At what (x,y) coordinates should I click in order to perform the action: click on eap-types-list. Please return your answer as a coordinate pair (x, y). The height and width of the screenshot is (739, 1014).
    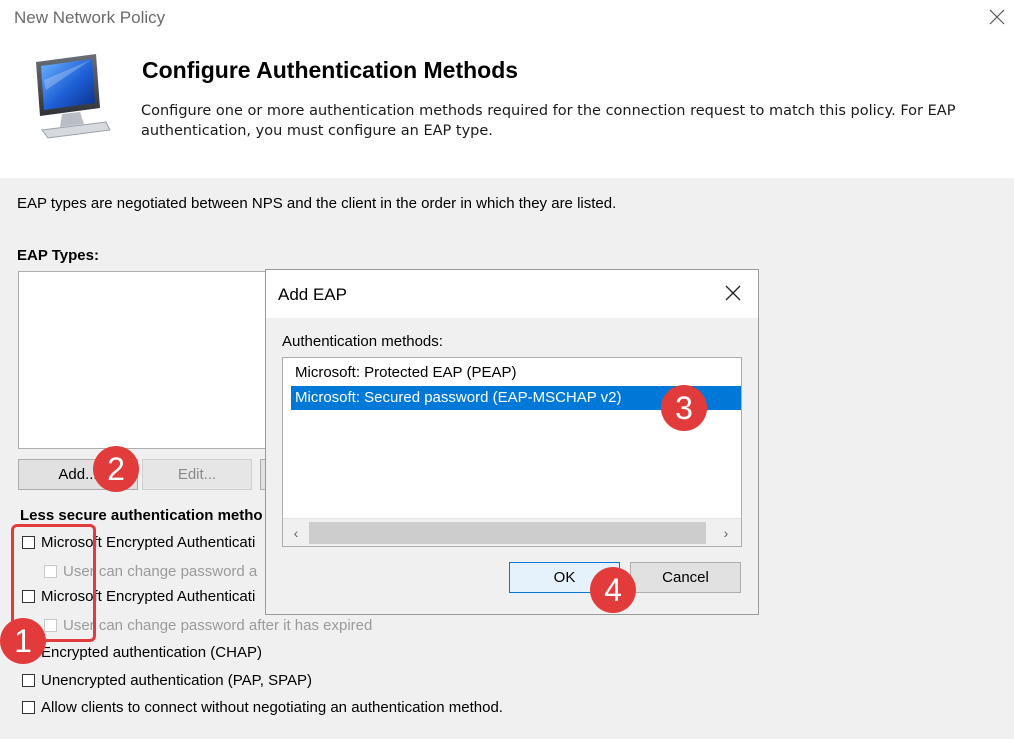
    Looking at the image, I should click on (144, 360).